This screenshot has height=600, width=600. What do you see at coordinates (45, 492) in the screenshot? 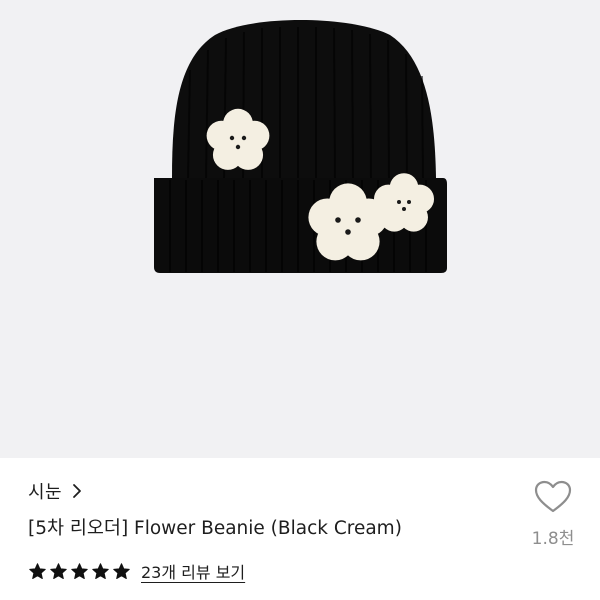
I see `brand-name: 시눈` at bounding box center [45, 492].